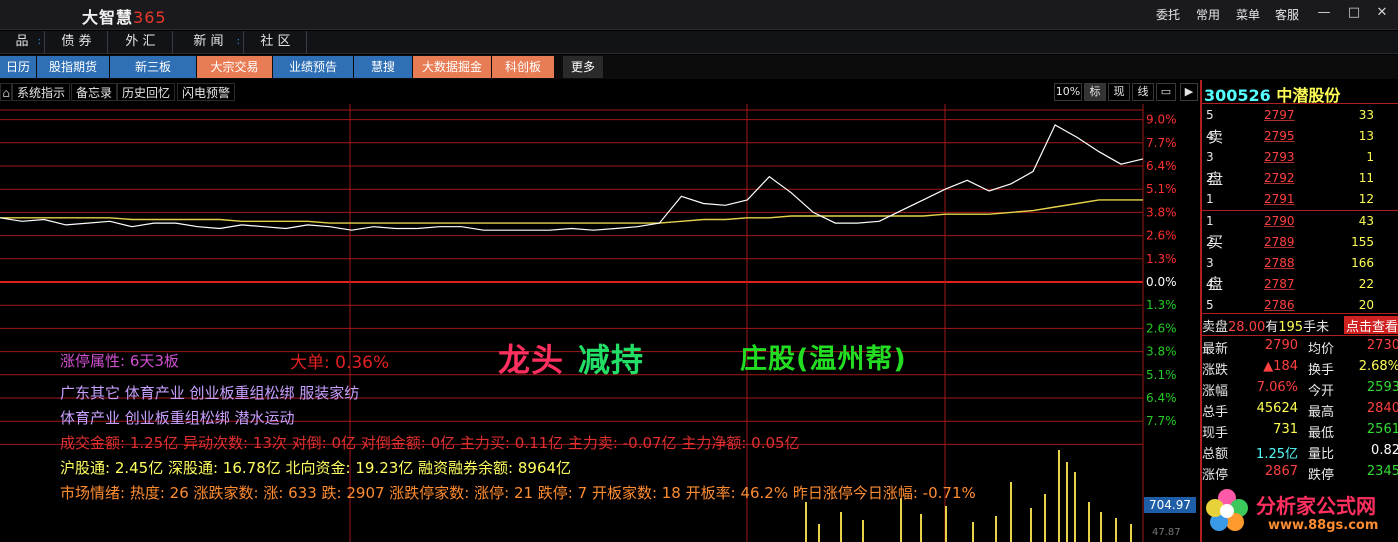 The image size is (1398, 542). I want to click on ask-row: 5 2797 33, so click(1300, 115).